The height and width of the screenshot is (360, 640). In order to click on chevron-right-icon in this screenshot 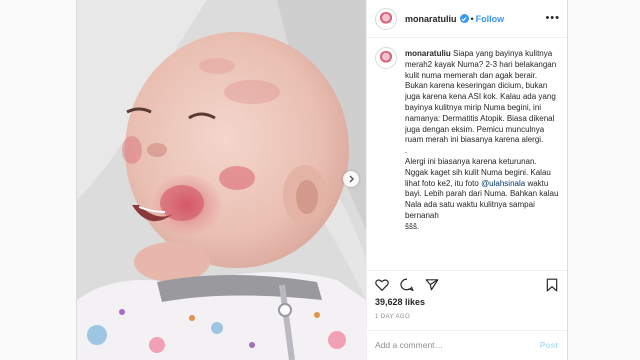, I will do `click(351, 179)`.